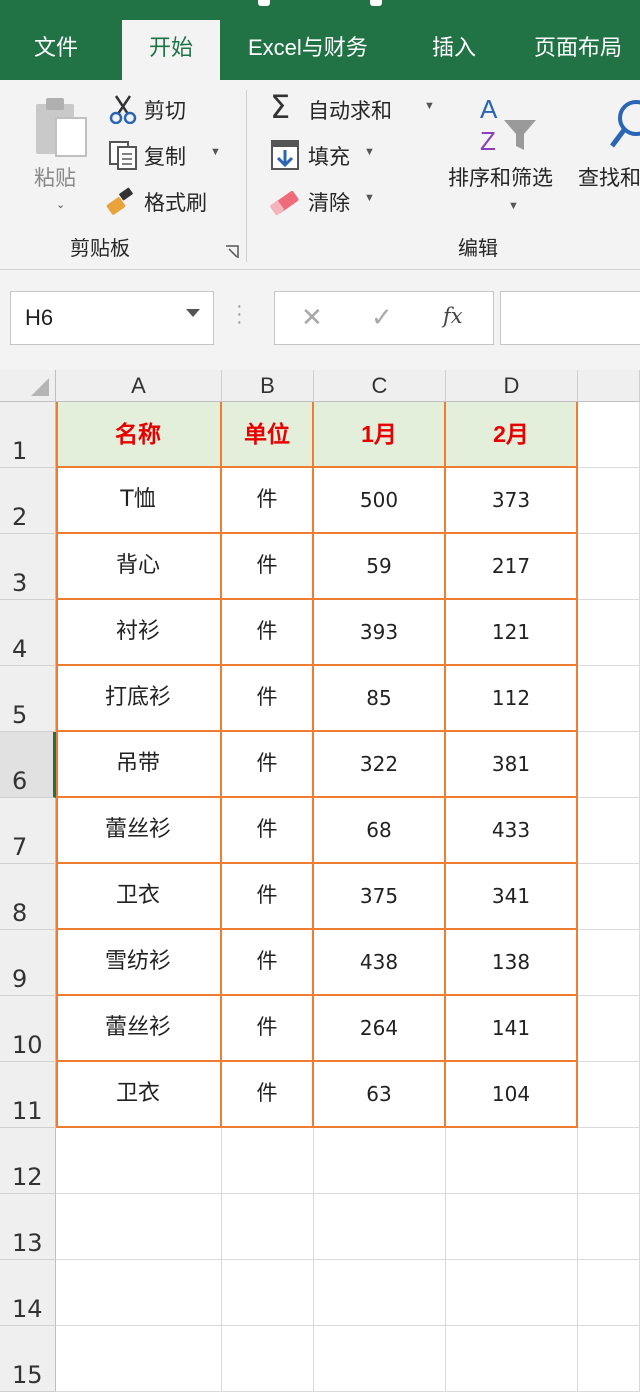  What do you see at coordinates (28, 1293) in the screenshot?
I see `row-header: 14` at bounding box center [28, 1293].